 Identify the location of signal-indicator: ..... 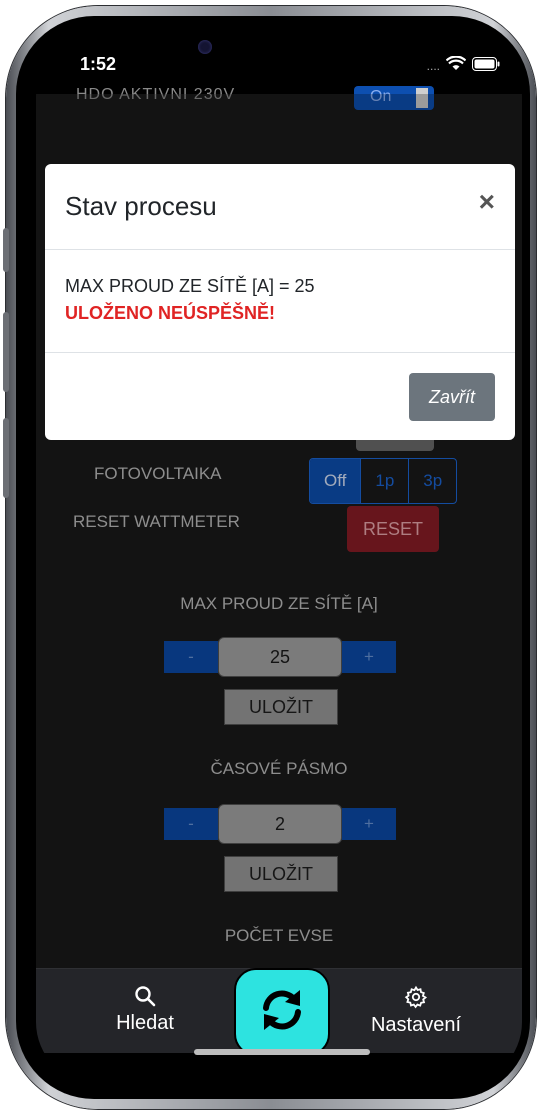
(433, 66).